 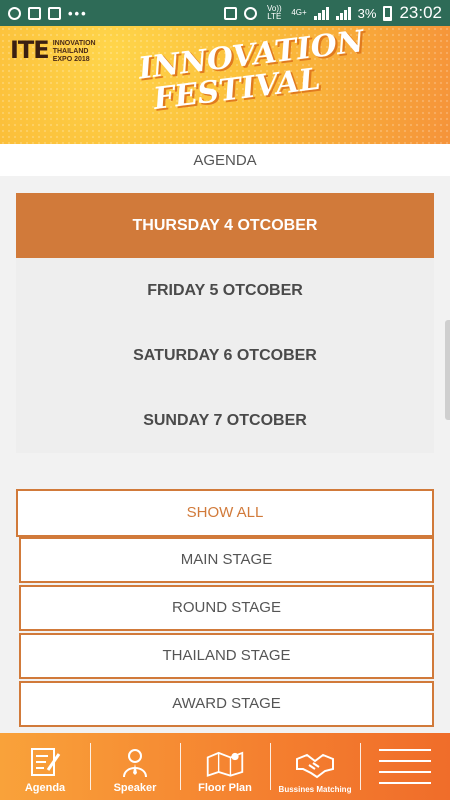 I want to click on alert-icon, so click(x=54, y=13).